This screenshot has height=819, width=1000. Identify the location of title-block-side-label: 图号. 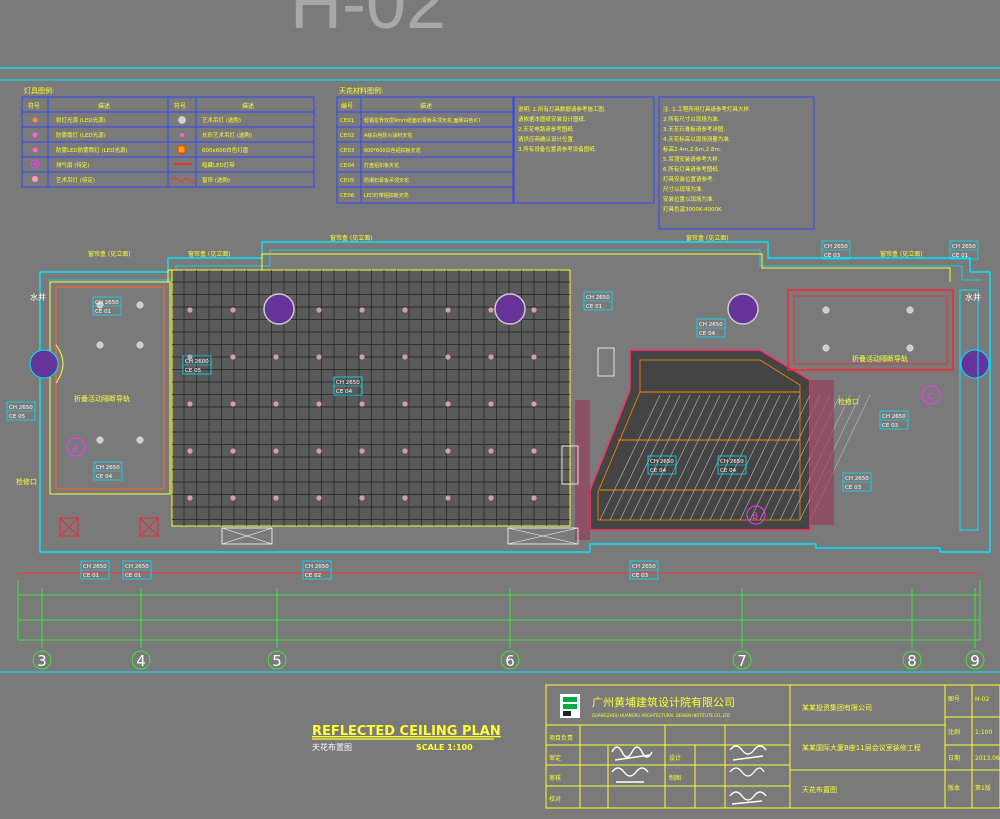
(954, 699).